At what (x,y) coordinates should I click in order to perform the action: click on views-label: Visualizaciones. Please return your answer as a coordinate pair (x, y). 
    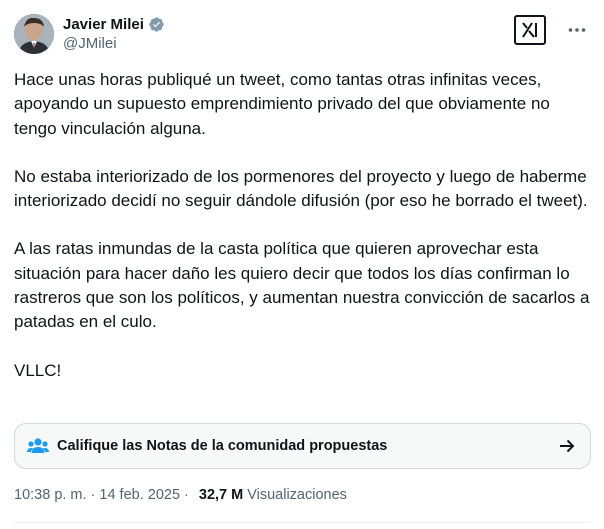
    Looking at the image, I should click on (297, 495).